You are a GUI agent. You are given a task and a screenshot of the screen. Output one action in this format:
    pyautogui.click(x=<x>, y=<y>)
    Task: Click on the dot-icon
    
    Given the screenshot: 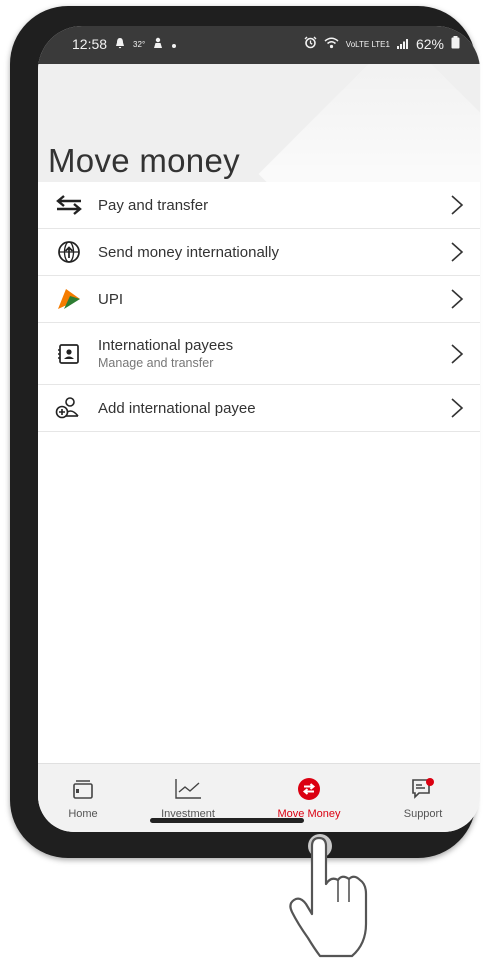 What is the action you would take?
    pyautogui.click(x=174, y=44)
    